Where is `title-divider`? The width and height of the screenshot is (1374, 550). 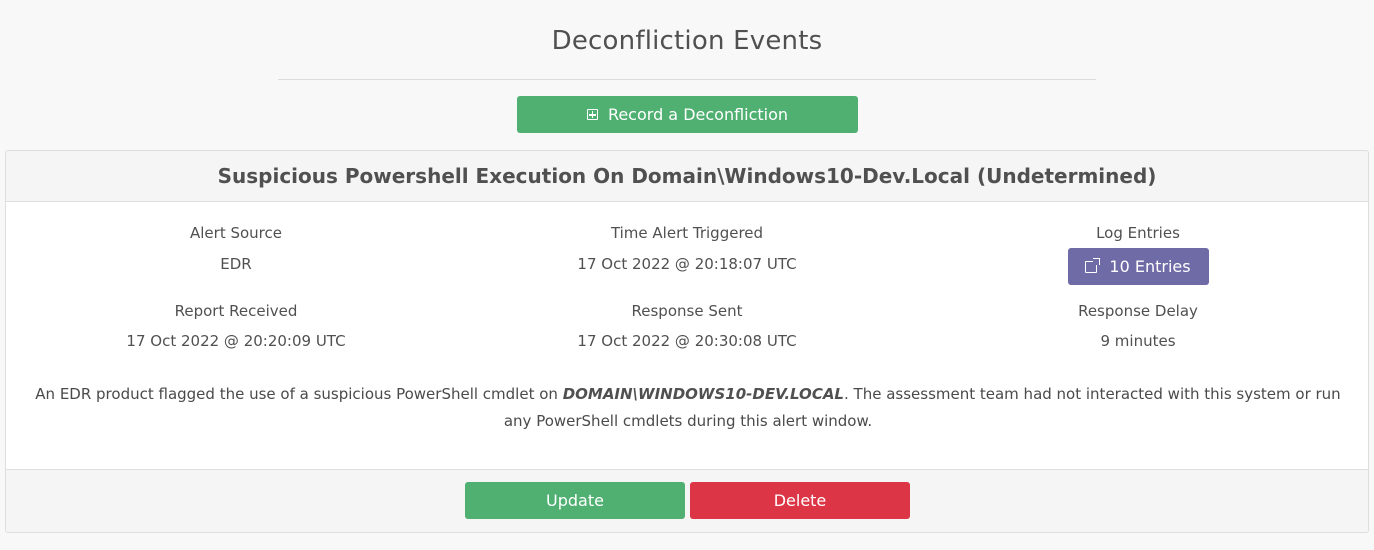 title-divider is located at coordinates (687, 79).